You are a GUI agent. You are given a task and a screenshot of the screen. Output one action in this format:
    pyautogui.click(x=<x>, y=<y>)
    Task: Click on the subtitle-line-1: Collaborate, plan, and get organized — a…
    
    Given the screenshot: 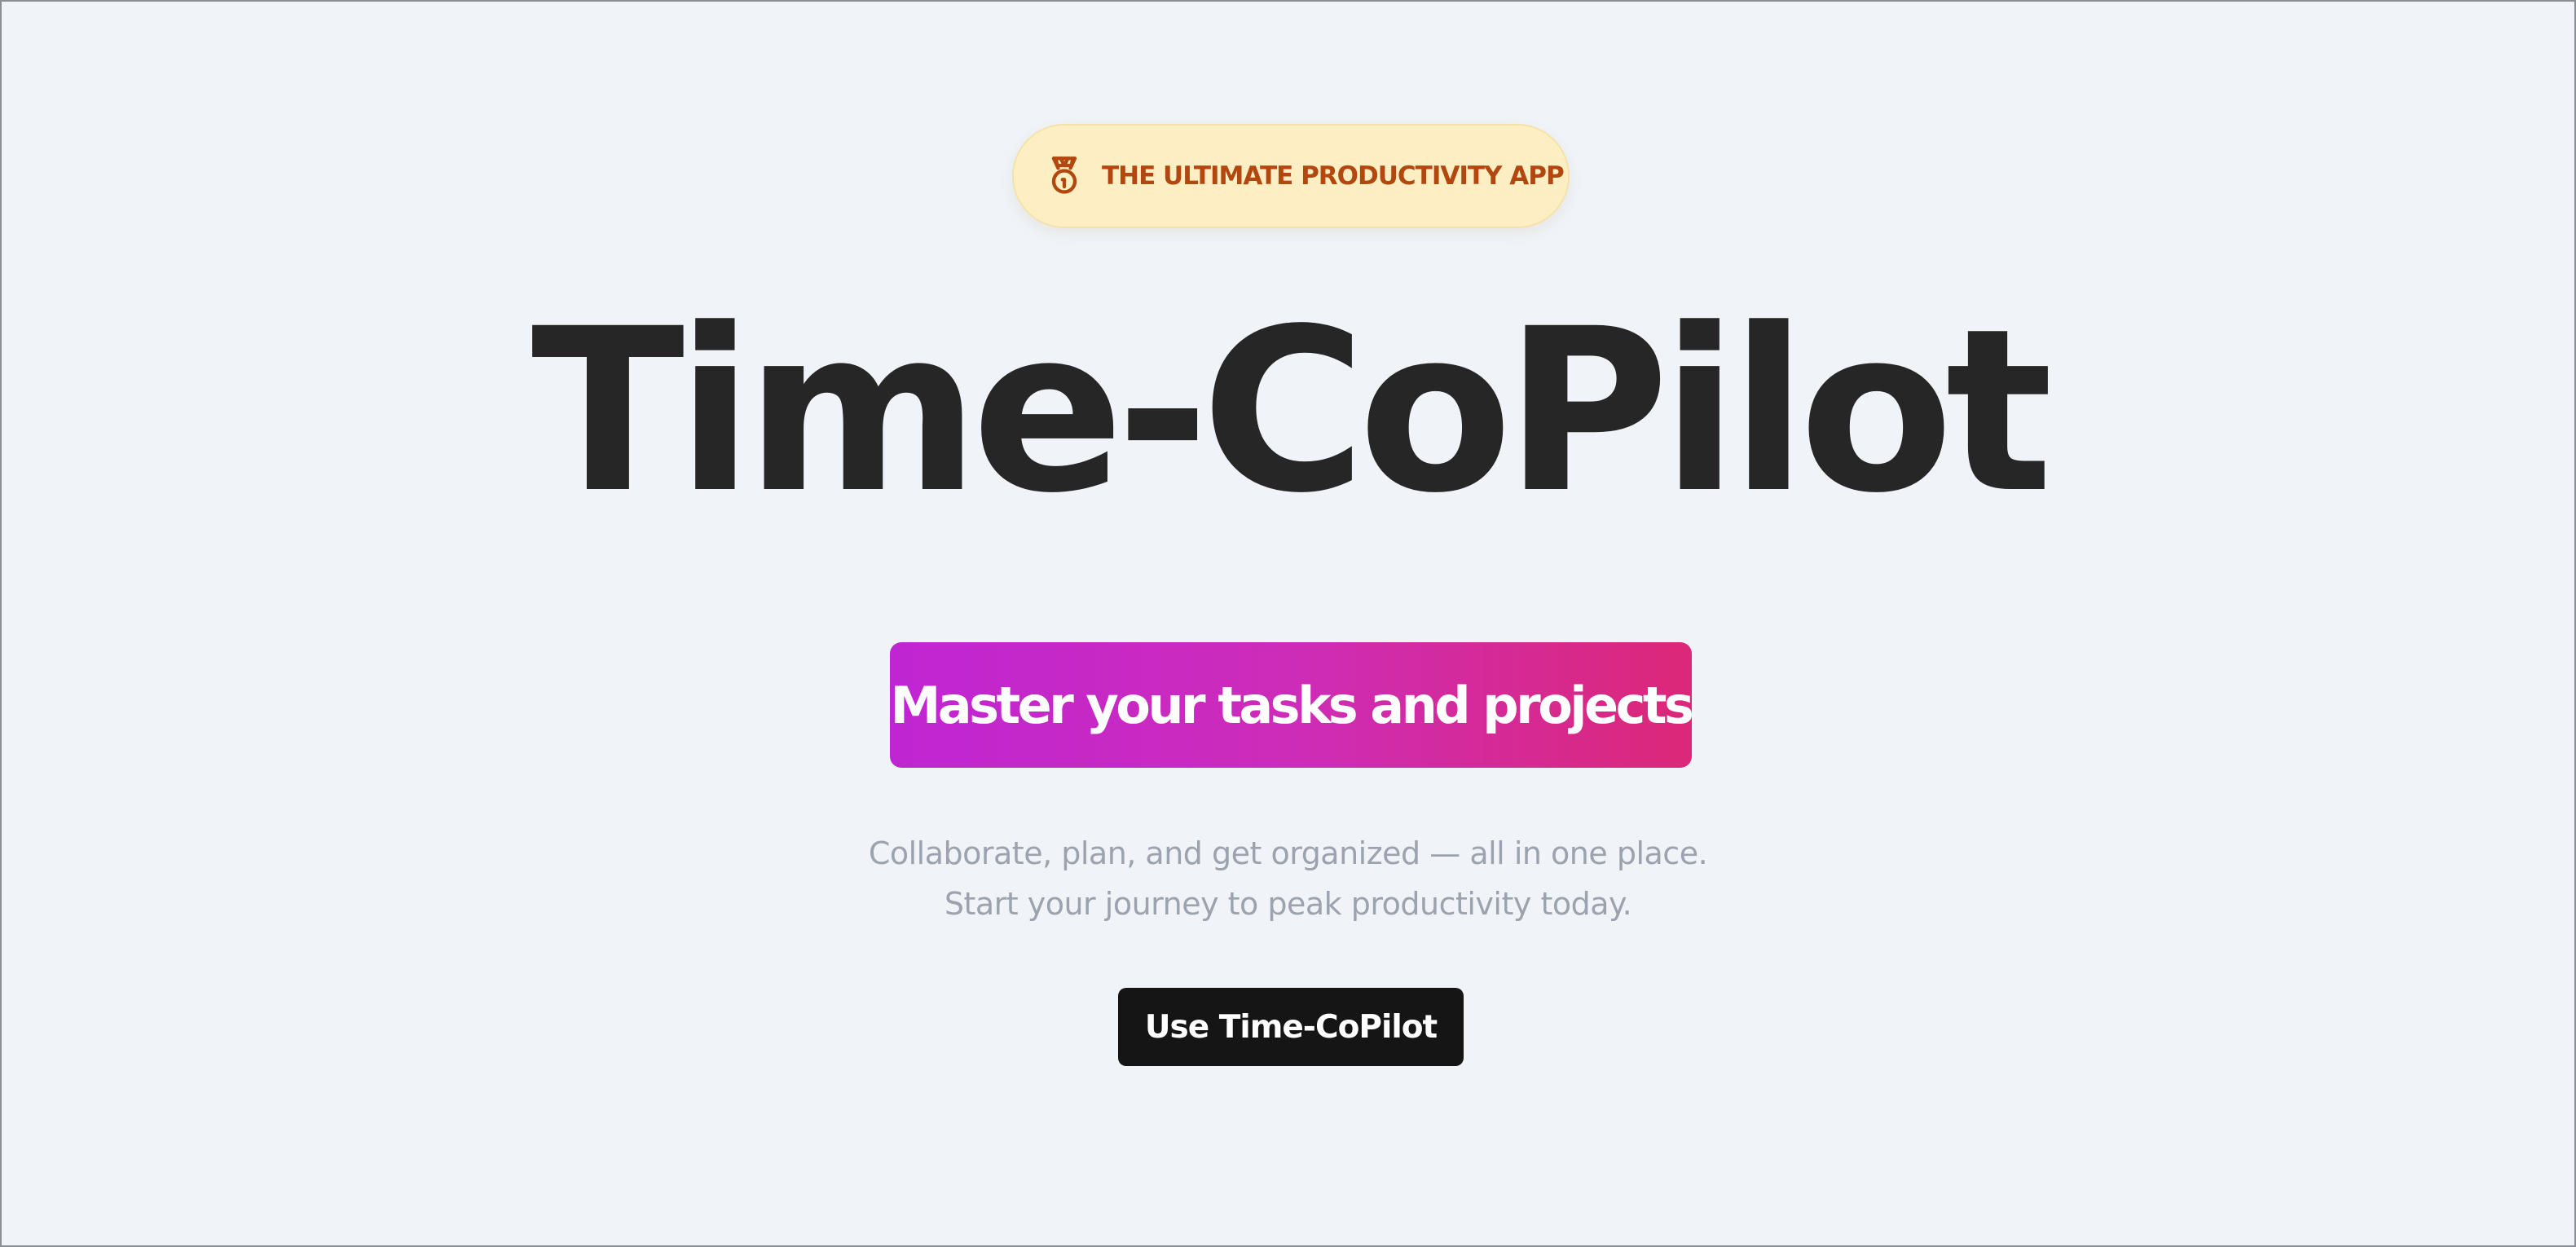 What is the action you would take?
    pyautogui.click(x=1288, y=853)
    